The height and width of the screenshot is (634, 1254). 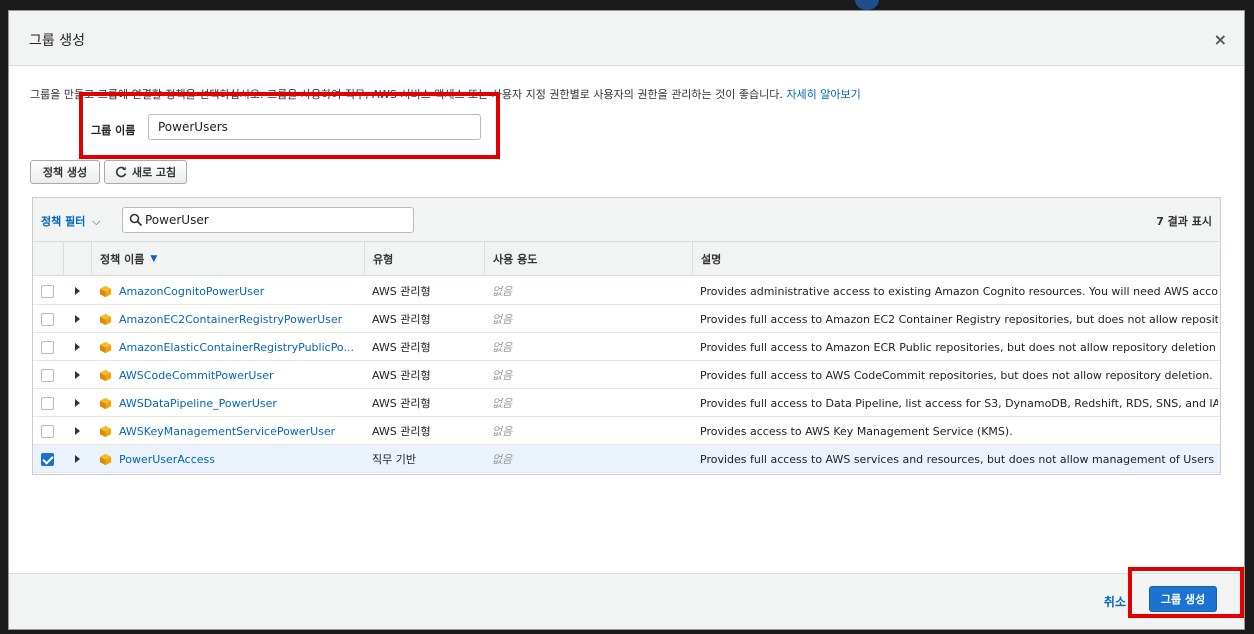 I want to click on results-count: 7 결과 표시, so click(x=1184, y=221).